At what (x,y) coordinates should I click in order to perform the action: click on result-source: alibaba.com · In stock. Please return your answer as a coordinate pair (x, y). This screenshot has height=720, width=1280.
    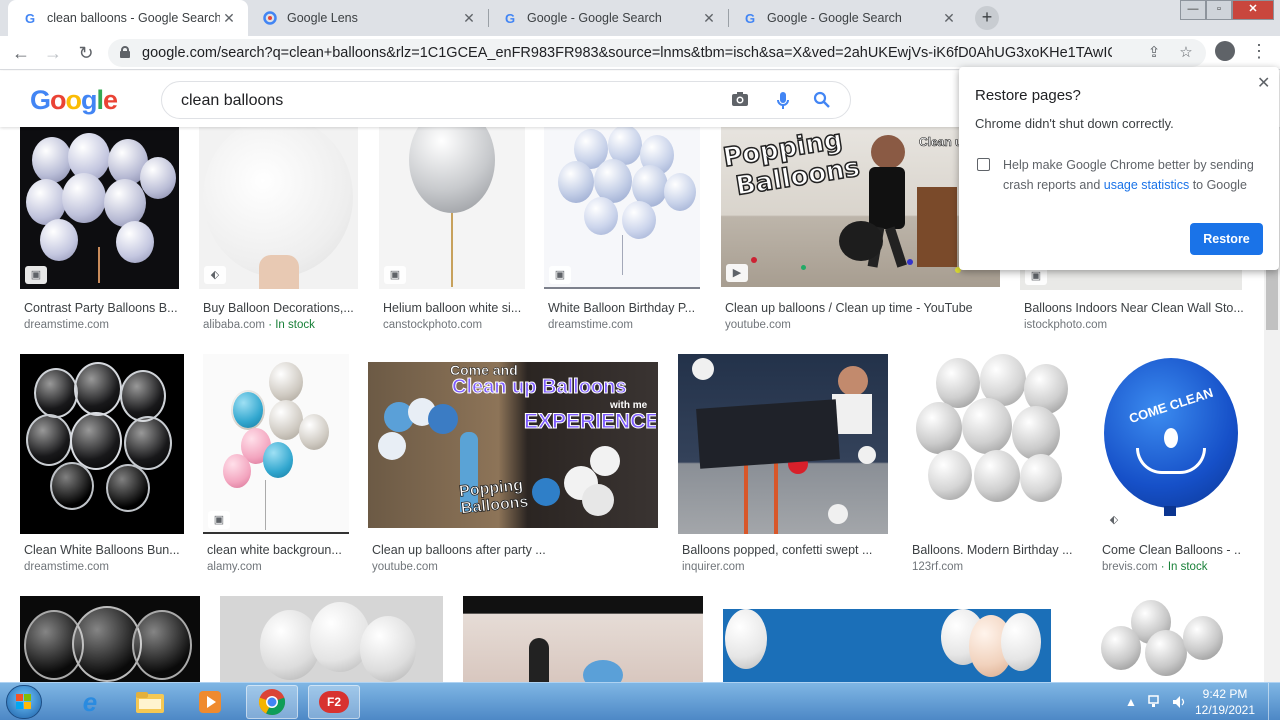
    Looking at the image, I should click on (259, 325).